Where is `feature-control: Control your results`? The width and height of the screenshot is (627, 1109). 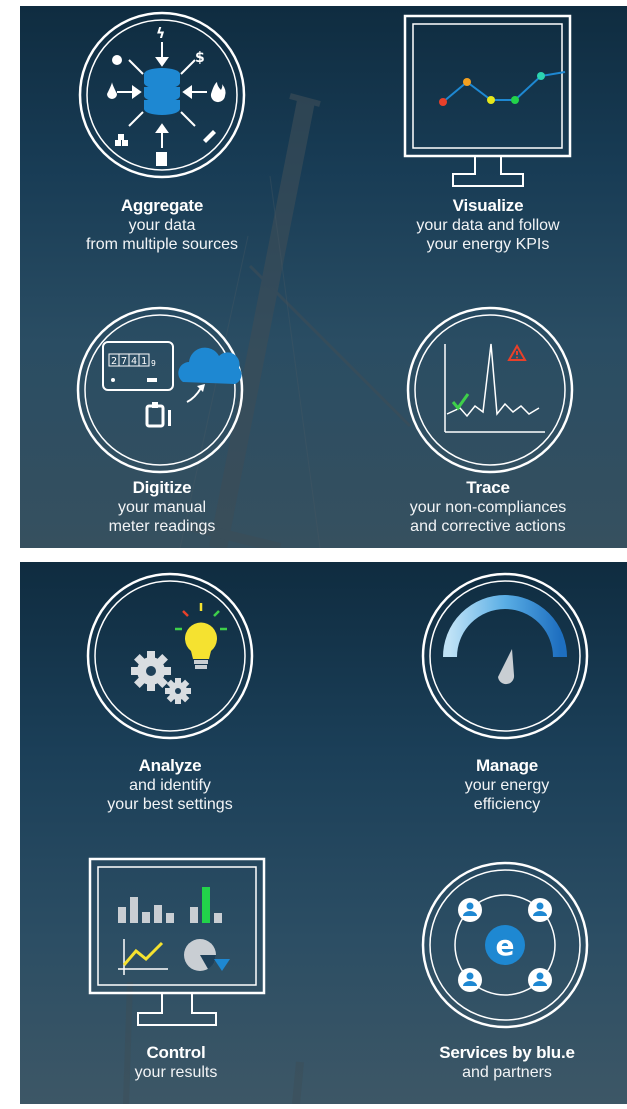
feature-control: Control your results is located at coordinates (176, 1062).